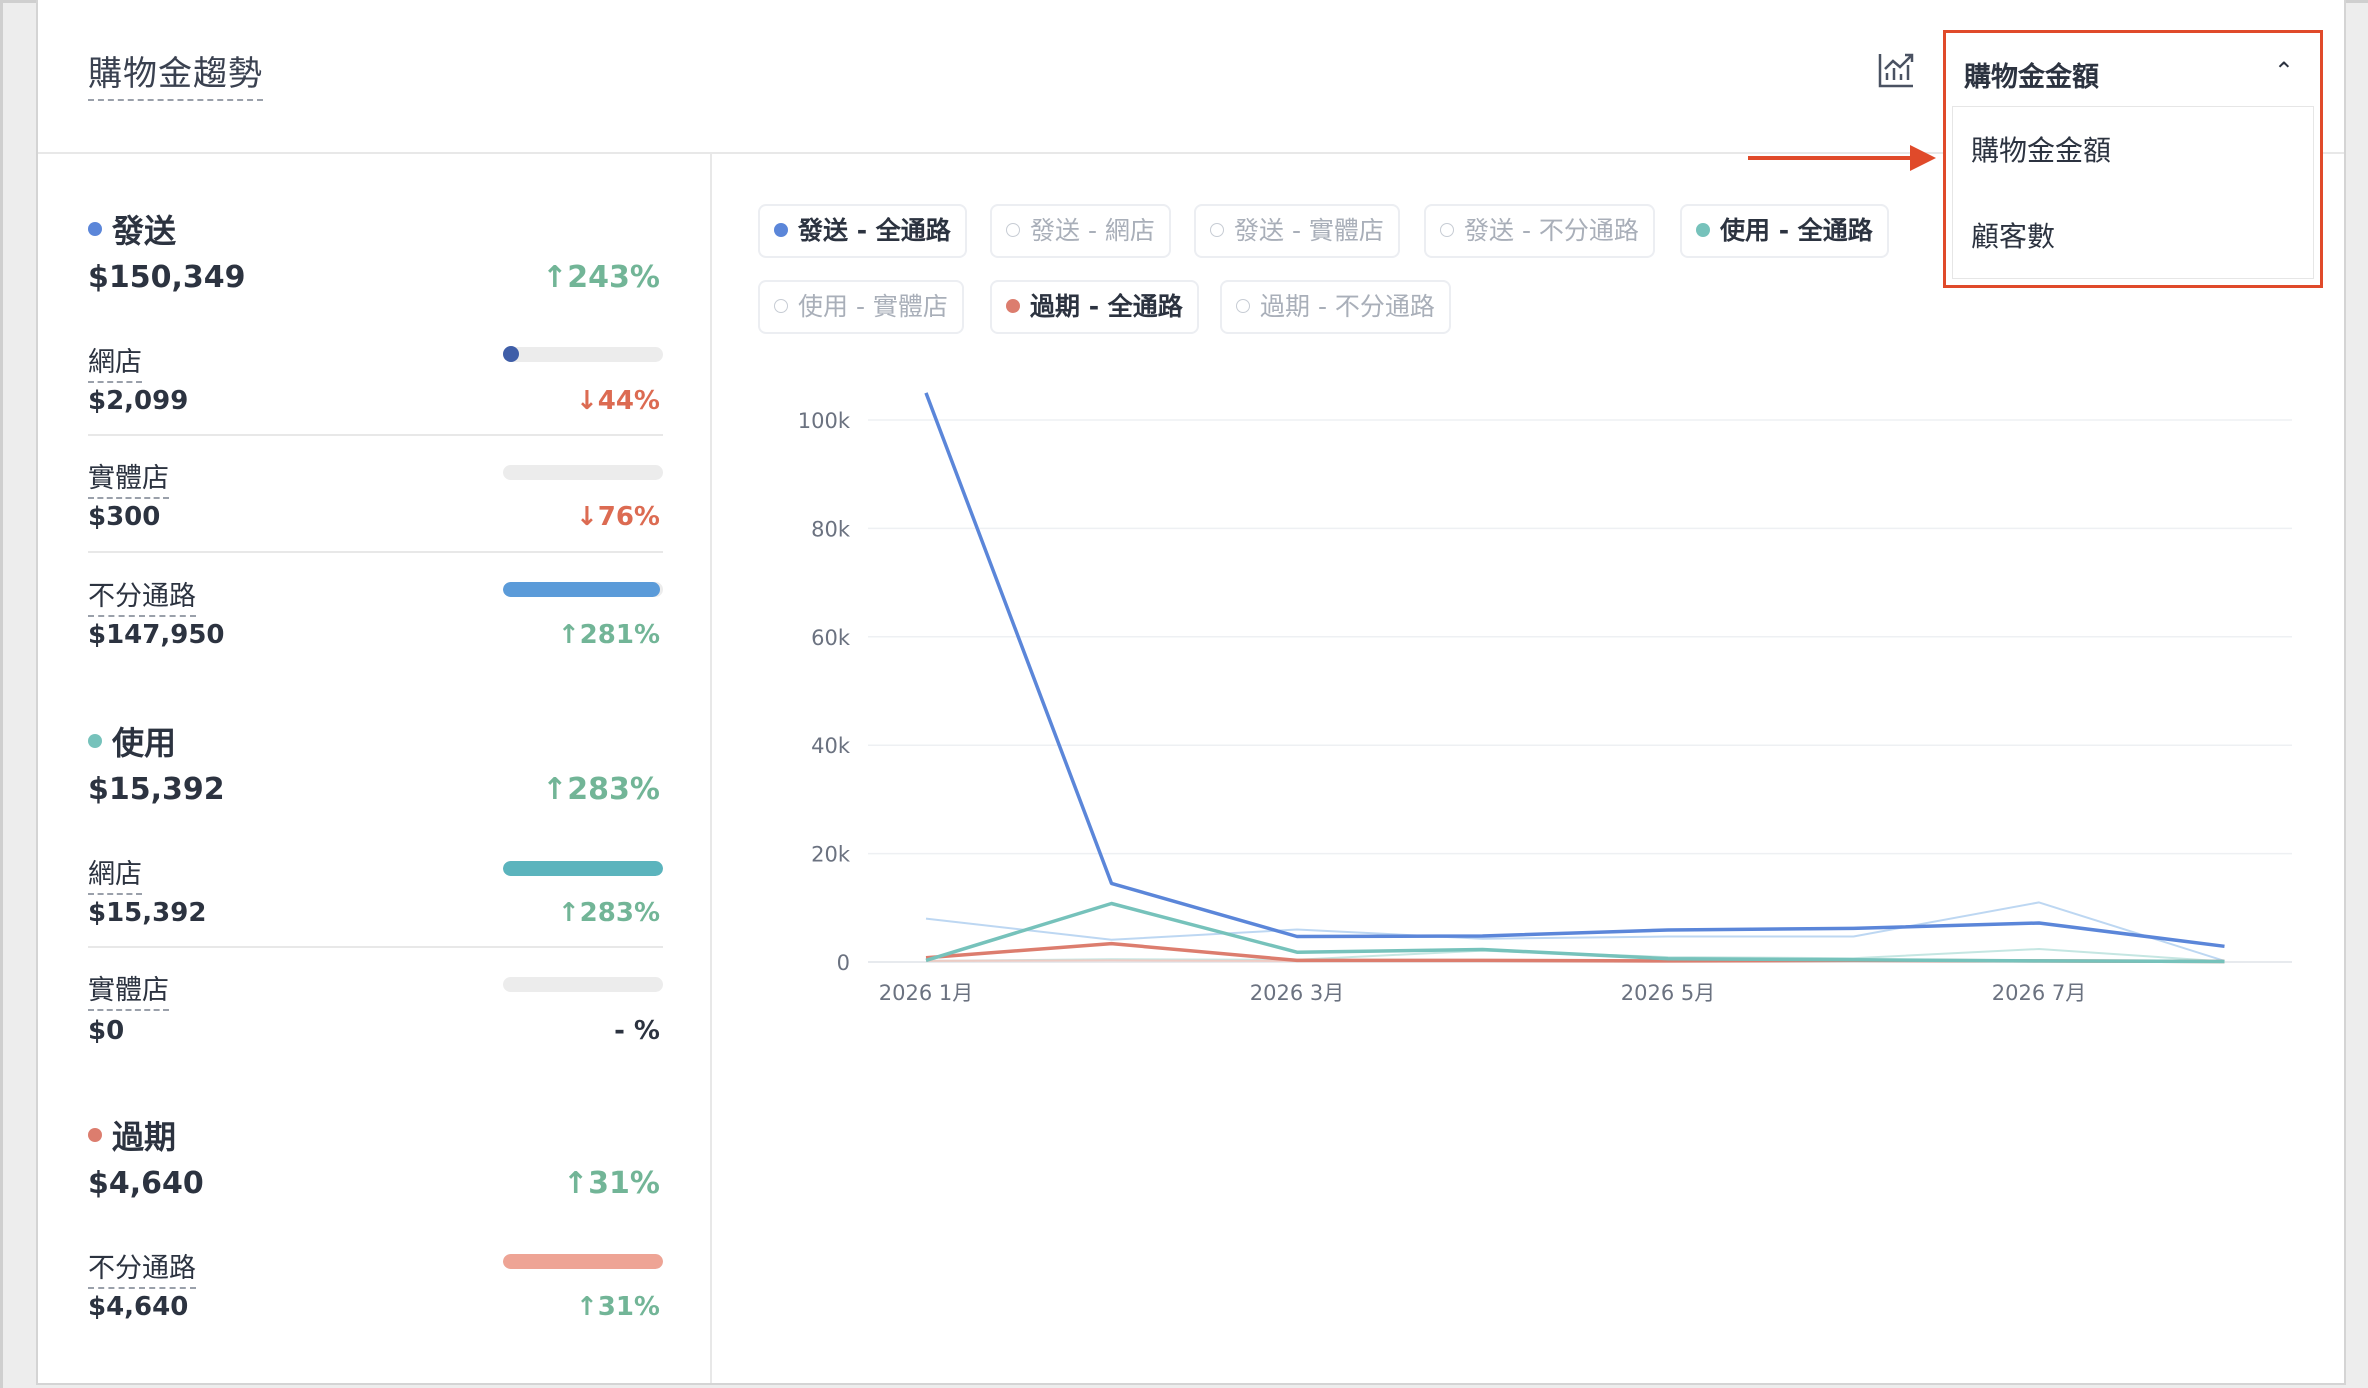 The image size is (2368, 1388). Describe the element at coordinates (1, 694) in the screenshot. I see `window-left-edge` at that location.